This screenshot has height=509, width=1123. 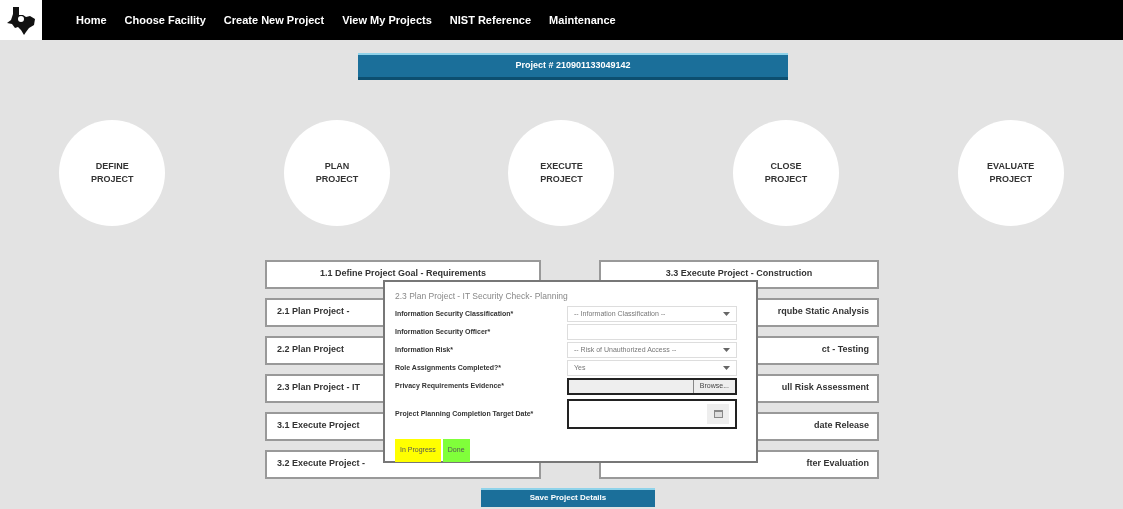 What do you see at coordinates (112, 172) in the screenshot?
I see `phase-circle: DEFINE PROJECT` at bounding box center [112, 172].